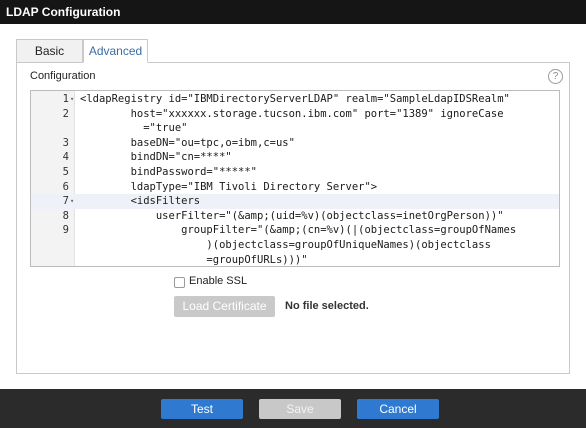 The width and height of the screenshot is (586, 428). I want to click on line-number: 7, so click(65, 201).